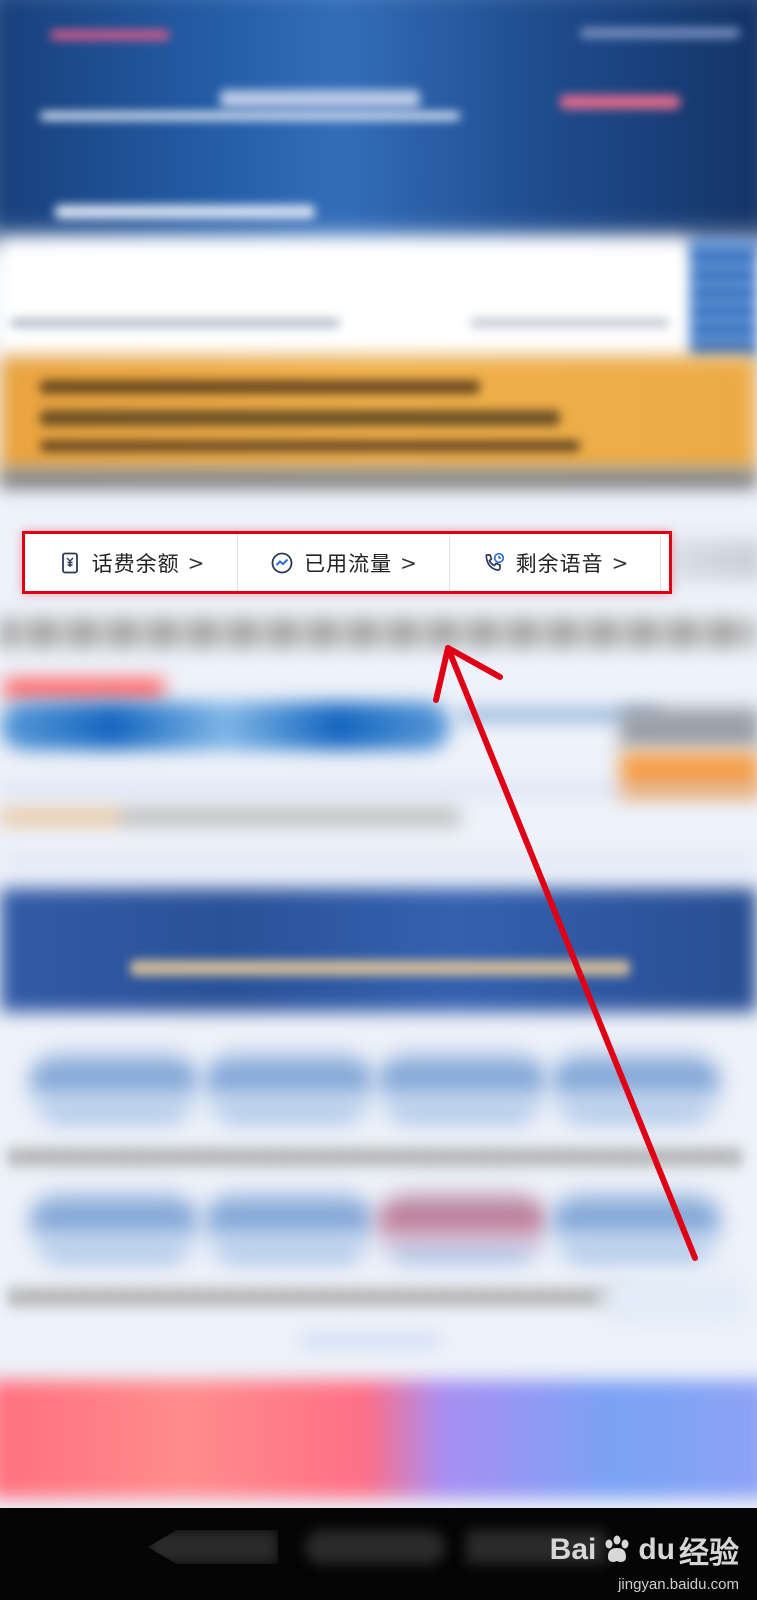 The image size is (757, 1600). I want to click on blurred-bar-overflow, so click(714, 560).